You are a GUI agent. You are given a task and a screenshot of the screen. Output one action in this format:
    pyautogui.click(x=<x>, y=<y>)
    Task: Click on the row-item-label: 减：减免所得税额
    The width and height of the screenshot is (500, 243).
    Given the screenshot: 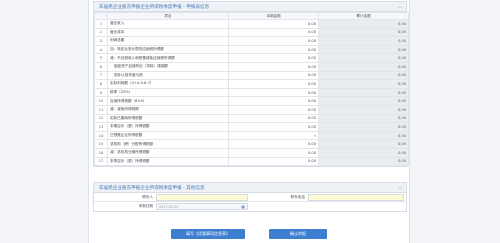 What is the action you would take?
    pyautogui.click(x=168, y=109)
    